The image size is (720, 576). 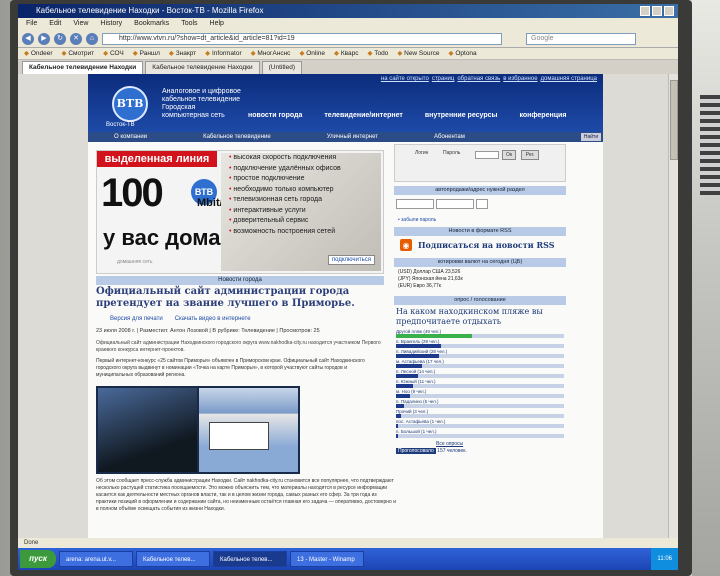 I want to click on menu-file: File, so click(x=31, y=24).